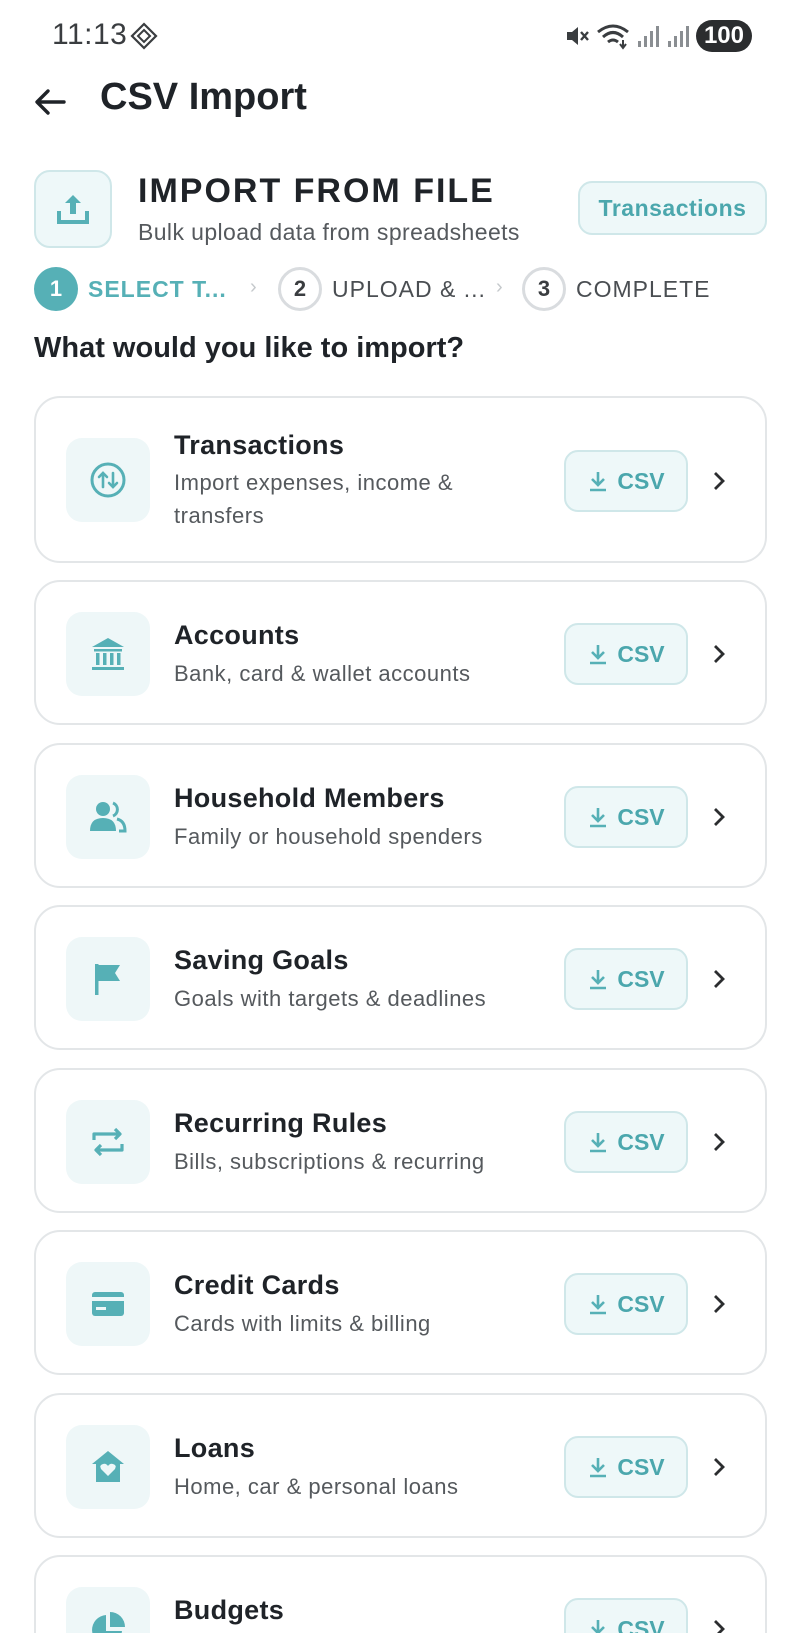  I want to click on bank-icon-box, so click(108, 654).